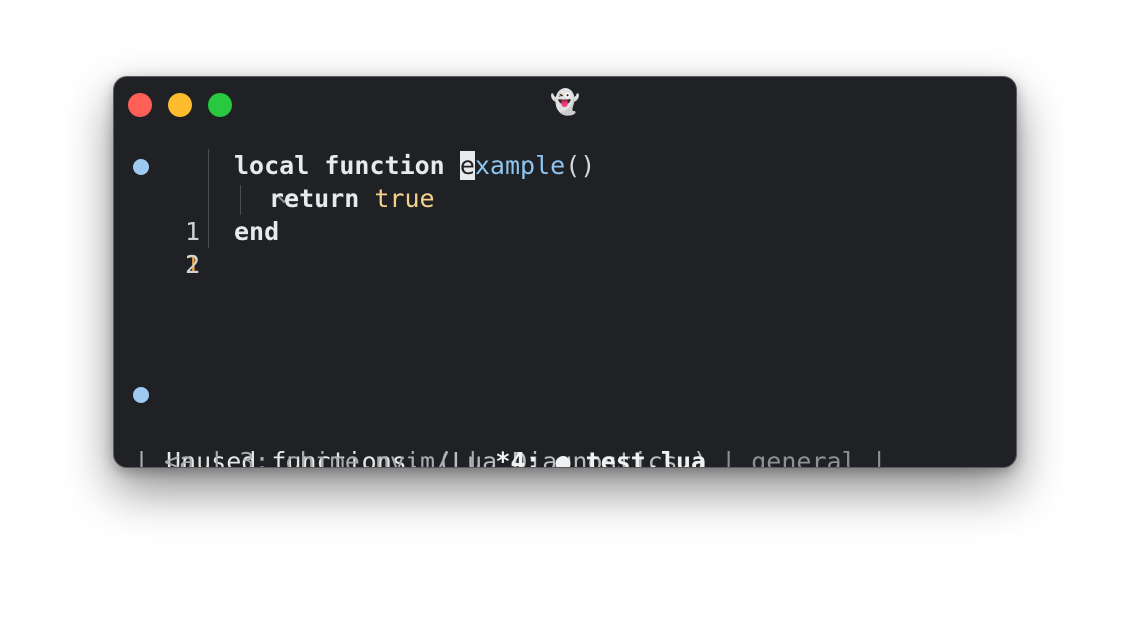  I want to click on diagnostic-message: Unused functions. (Lua Diagnostics.), so click(565, 422).